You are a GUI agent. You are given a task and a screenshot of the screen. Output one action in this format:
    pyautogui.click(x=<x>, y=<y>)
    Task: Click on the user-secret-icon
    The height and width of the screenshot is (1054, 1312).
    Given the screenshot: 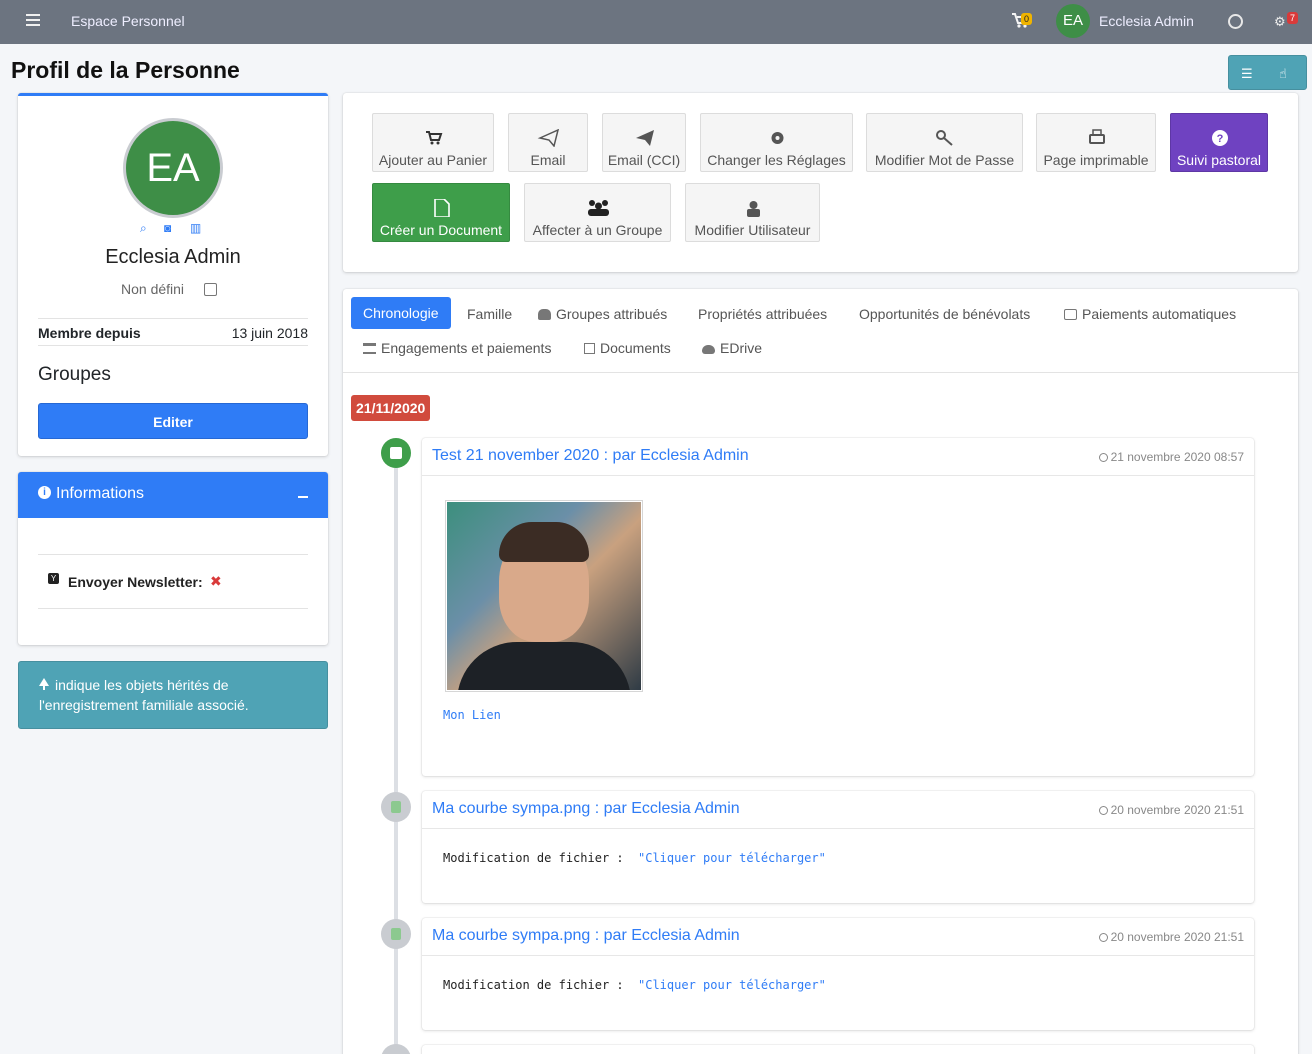 What is the action you would take?
    pyautogui.click(x=753, y=209)
    